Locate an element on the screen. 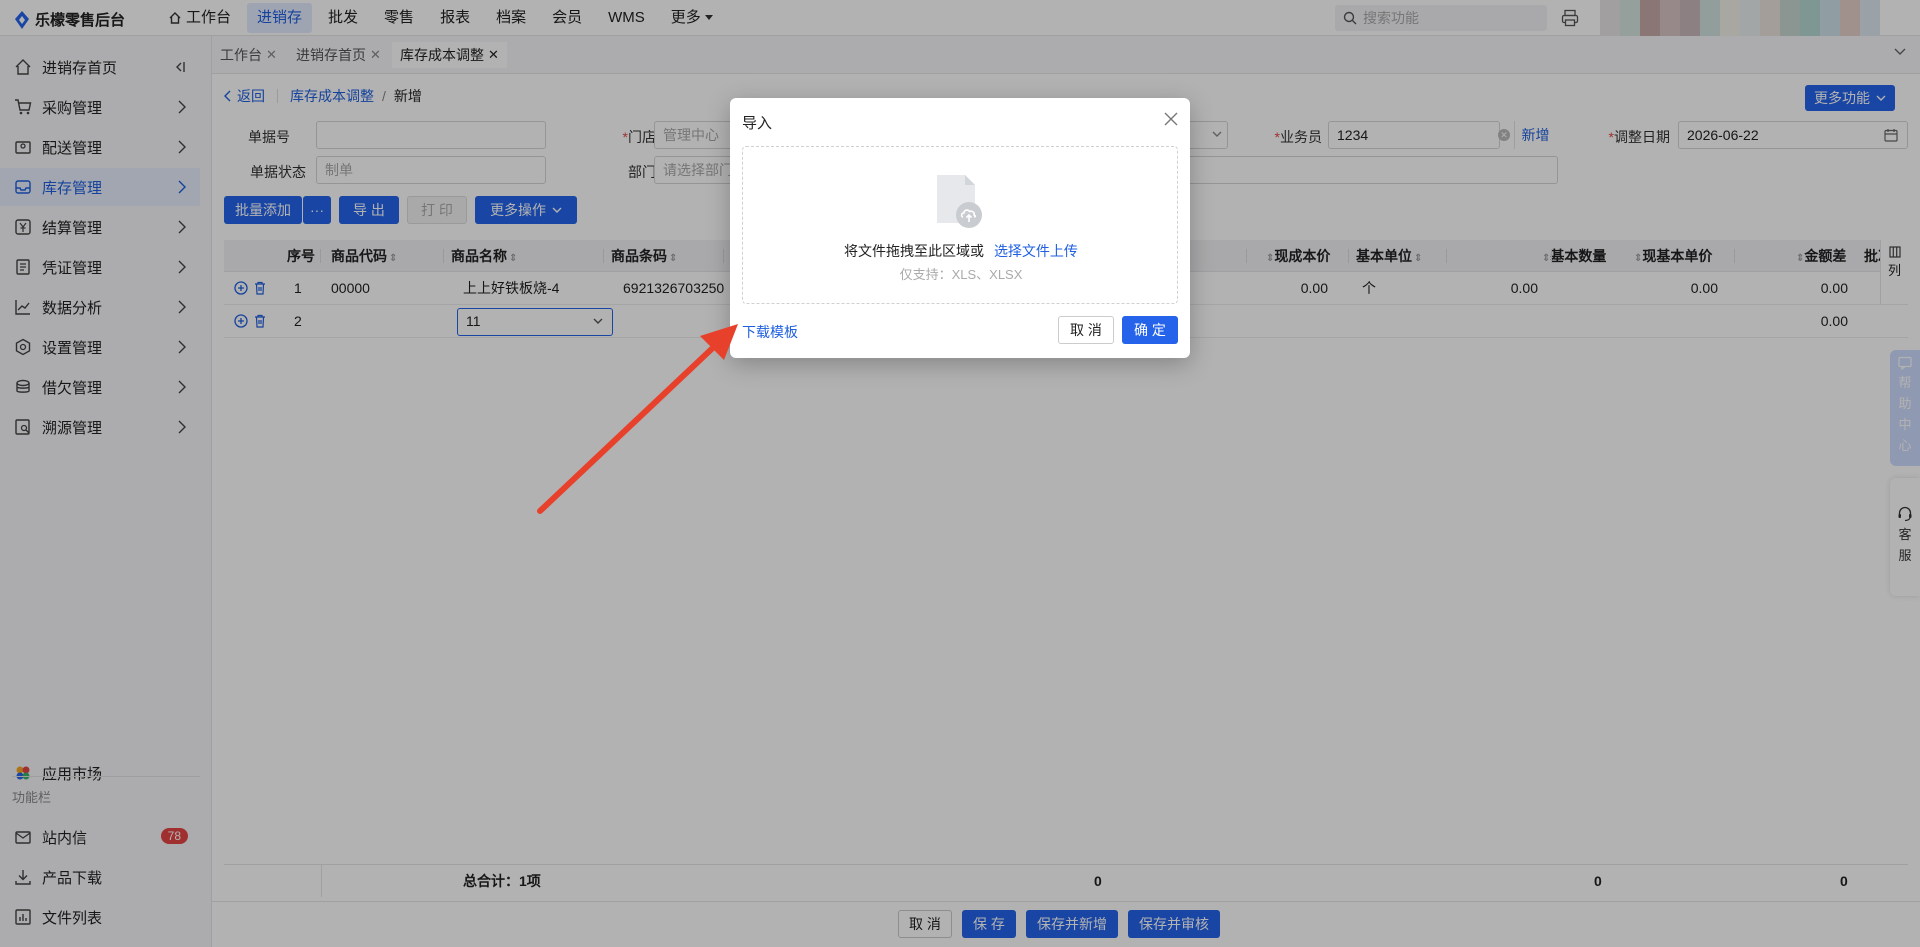  dialog-ok-button: 确 定 is located at coordinates (1150, 330).